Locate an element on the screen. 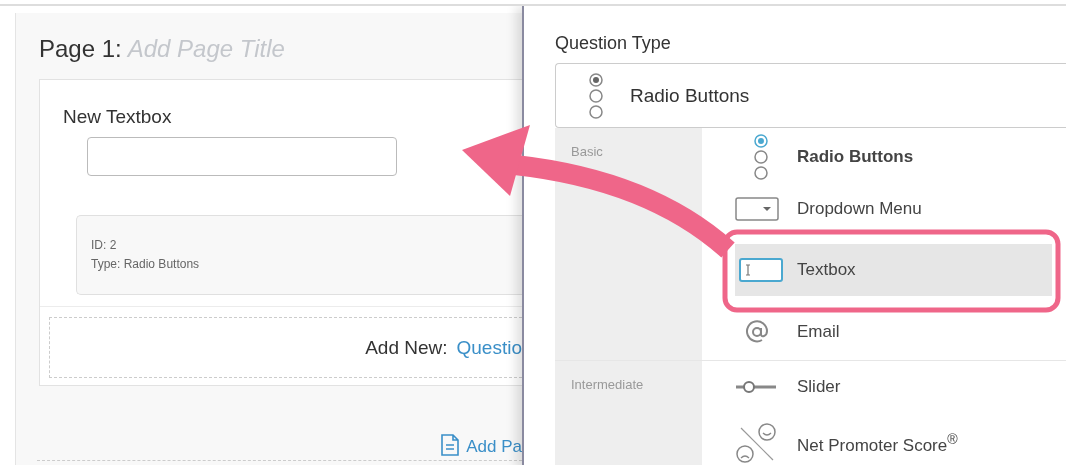 Image resolution: width=1066 pixels, height=465 pixels. question-link: Questio is located at coordinates (489, 347).